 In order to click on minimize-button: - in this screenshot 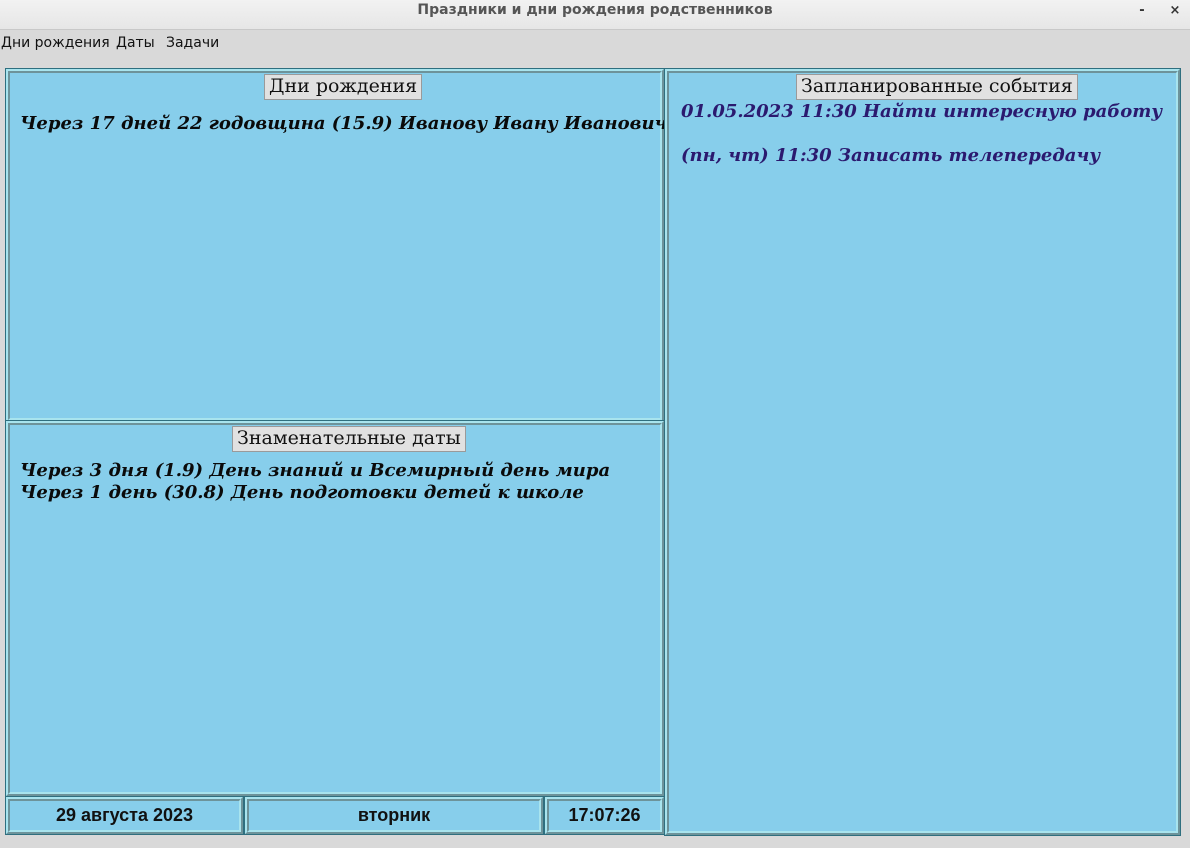, I will do `click(1142, 10)`.